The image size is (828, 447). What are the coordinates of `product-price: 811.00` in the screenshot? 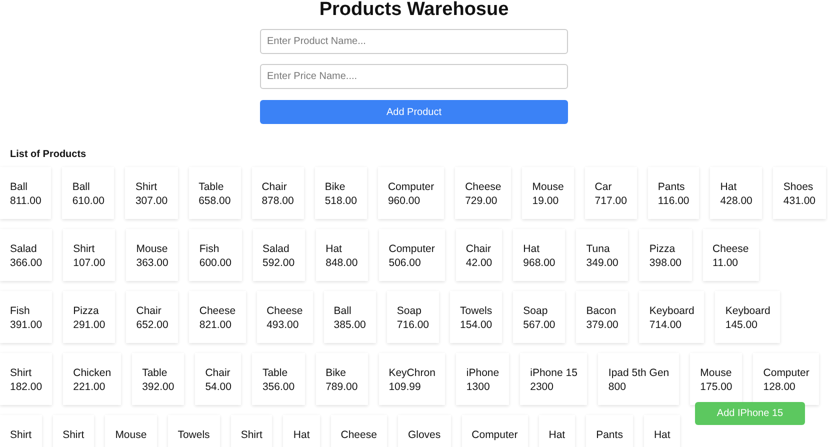 It's located at (26, 201).